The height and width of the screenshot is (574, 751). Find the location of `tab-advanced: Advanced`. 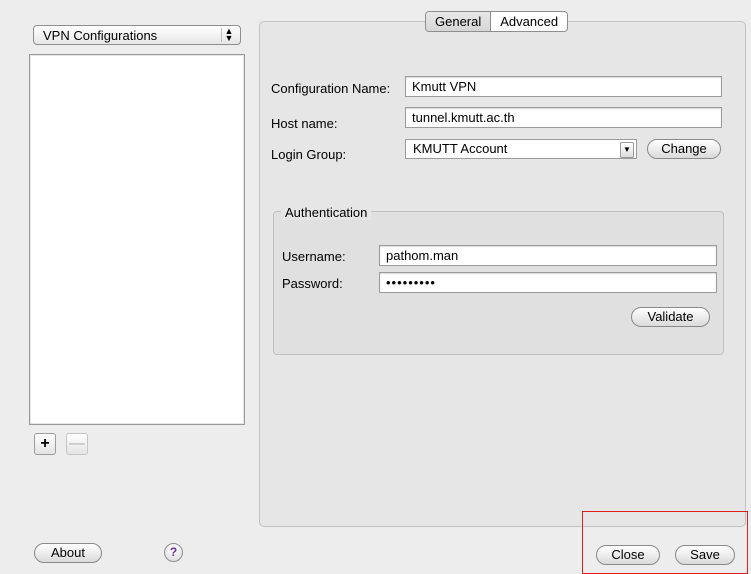

tab-advanced: Advanced is located at coordinates (529, 21).